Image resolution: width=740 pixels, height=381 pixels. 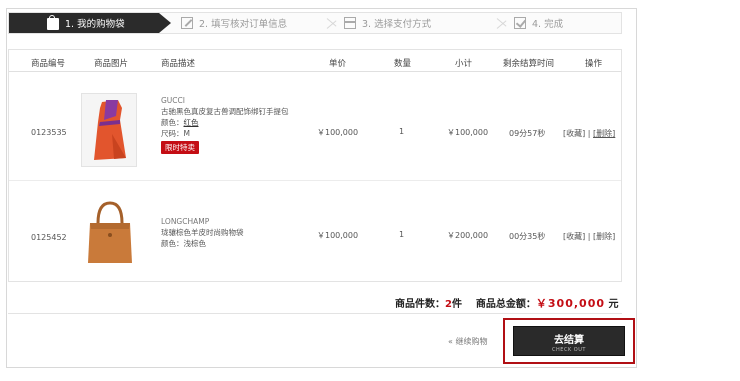 I want to click on divider, so click(x=315, y=313).